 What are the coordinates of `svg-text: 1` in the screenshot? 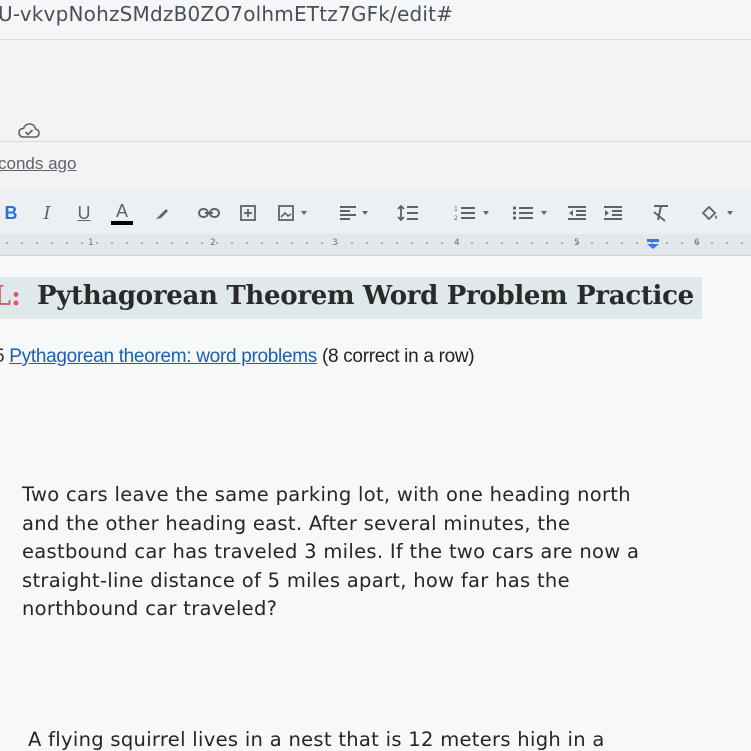 It's located at (456, 209).